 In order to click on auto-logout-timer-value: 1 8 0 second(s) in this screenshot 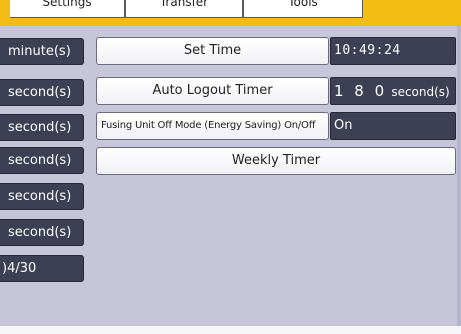, I will do `click(393, 91)`.